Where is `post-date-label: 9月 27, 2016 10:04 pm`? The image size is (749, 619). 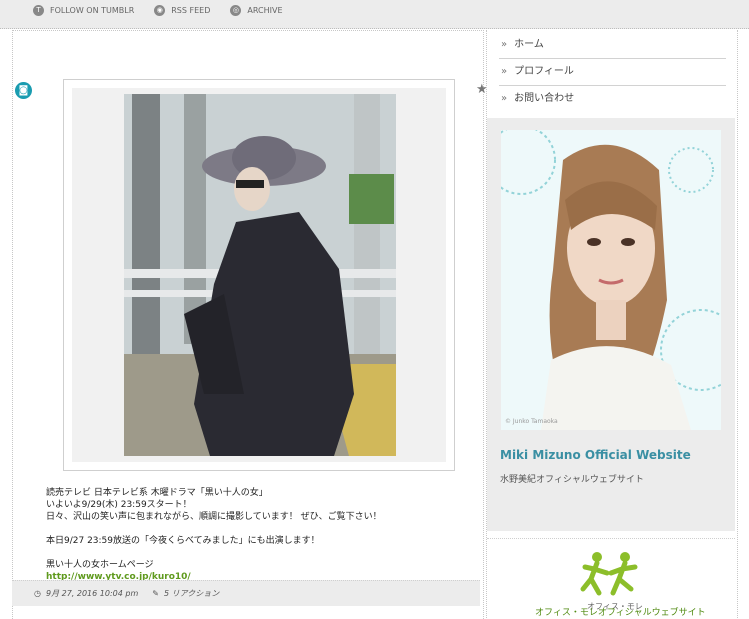 post-date-label: 9月 27, 2016 10:04 pm is located at coordinates (92, 593).